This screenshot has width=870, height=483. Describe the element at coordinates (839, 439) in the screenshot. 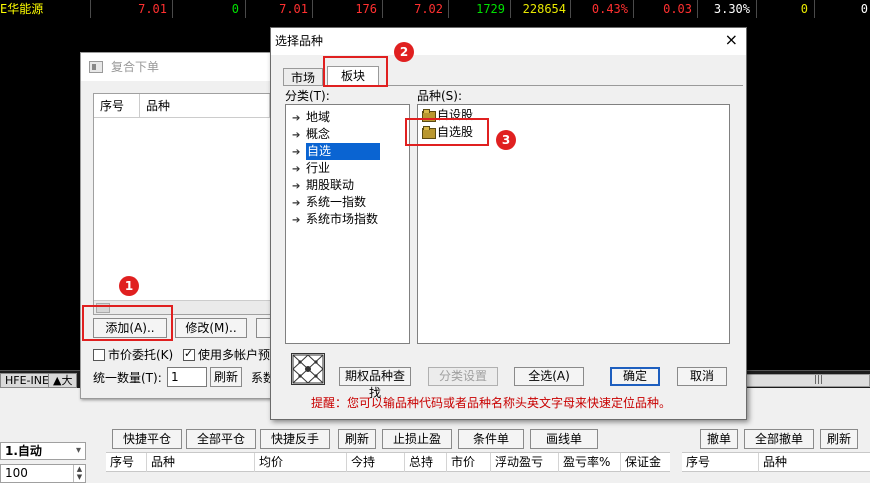

I see `refresh-orders-button: 刷新` at that location.